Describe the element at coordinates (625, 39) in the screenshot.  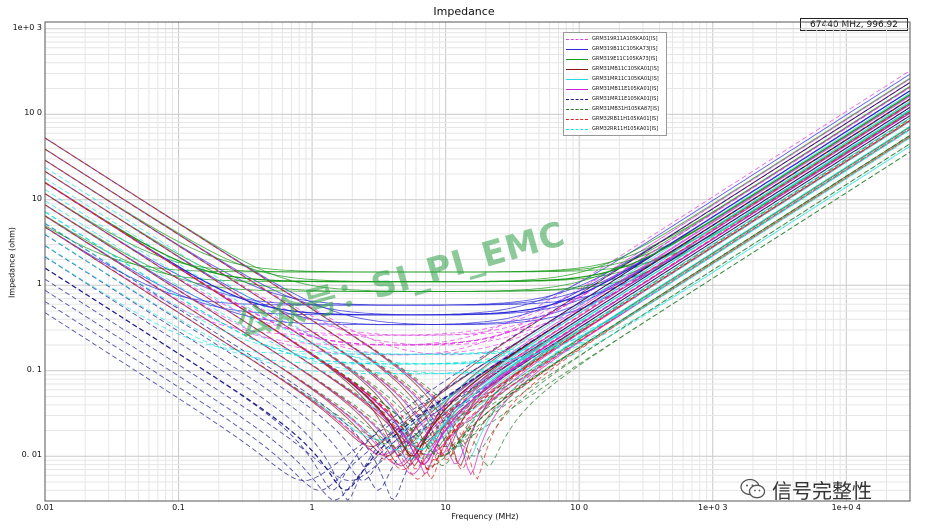
I see `legend-label: GRM319R11A105KA01[IS]` at that location.